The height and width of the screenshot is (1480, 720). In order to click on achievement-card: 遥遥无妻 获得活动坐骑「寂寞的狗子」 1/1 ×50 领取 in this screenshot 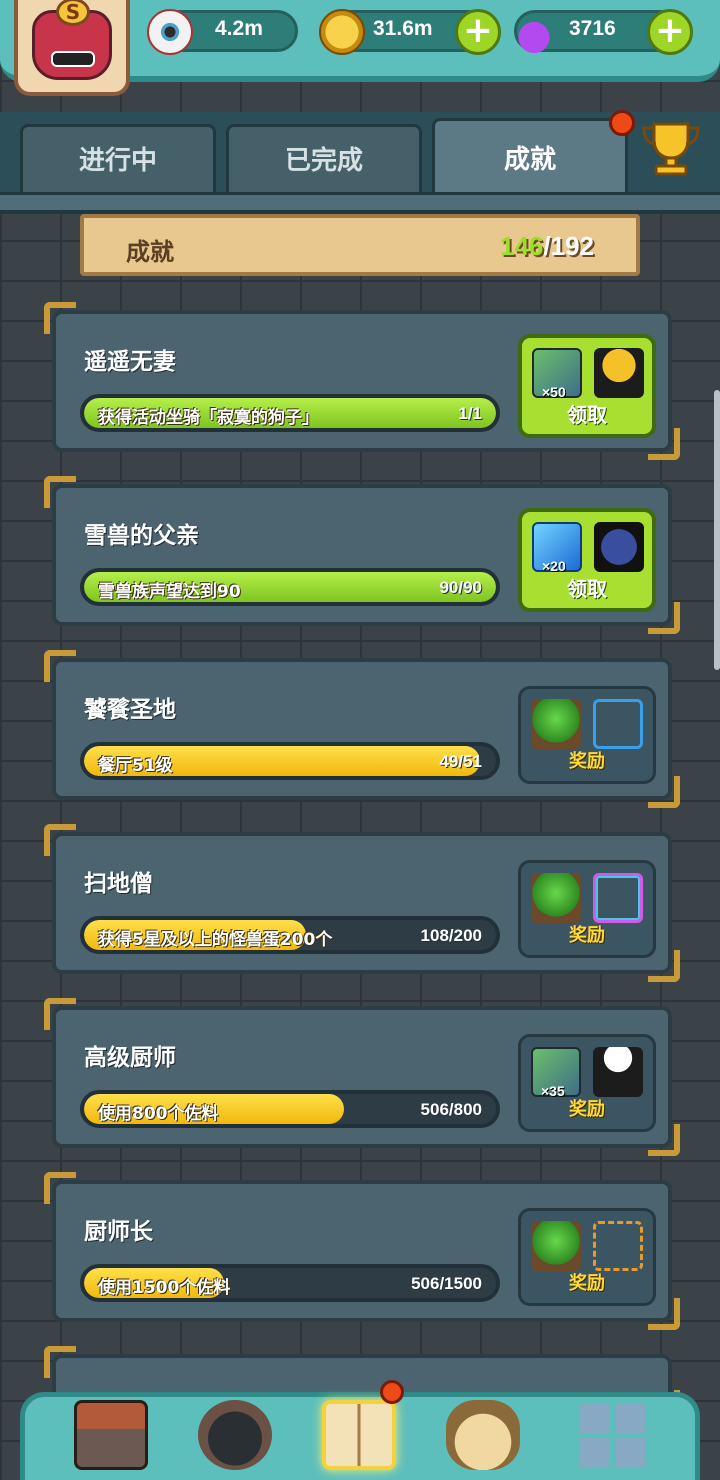, I will do `click(362, 381)`.